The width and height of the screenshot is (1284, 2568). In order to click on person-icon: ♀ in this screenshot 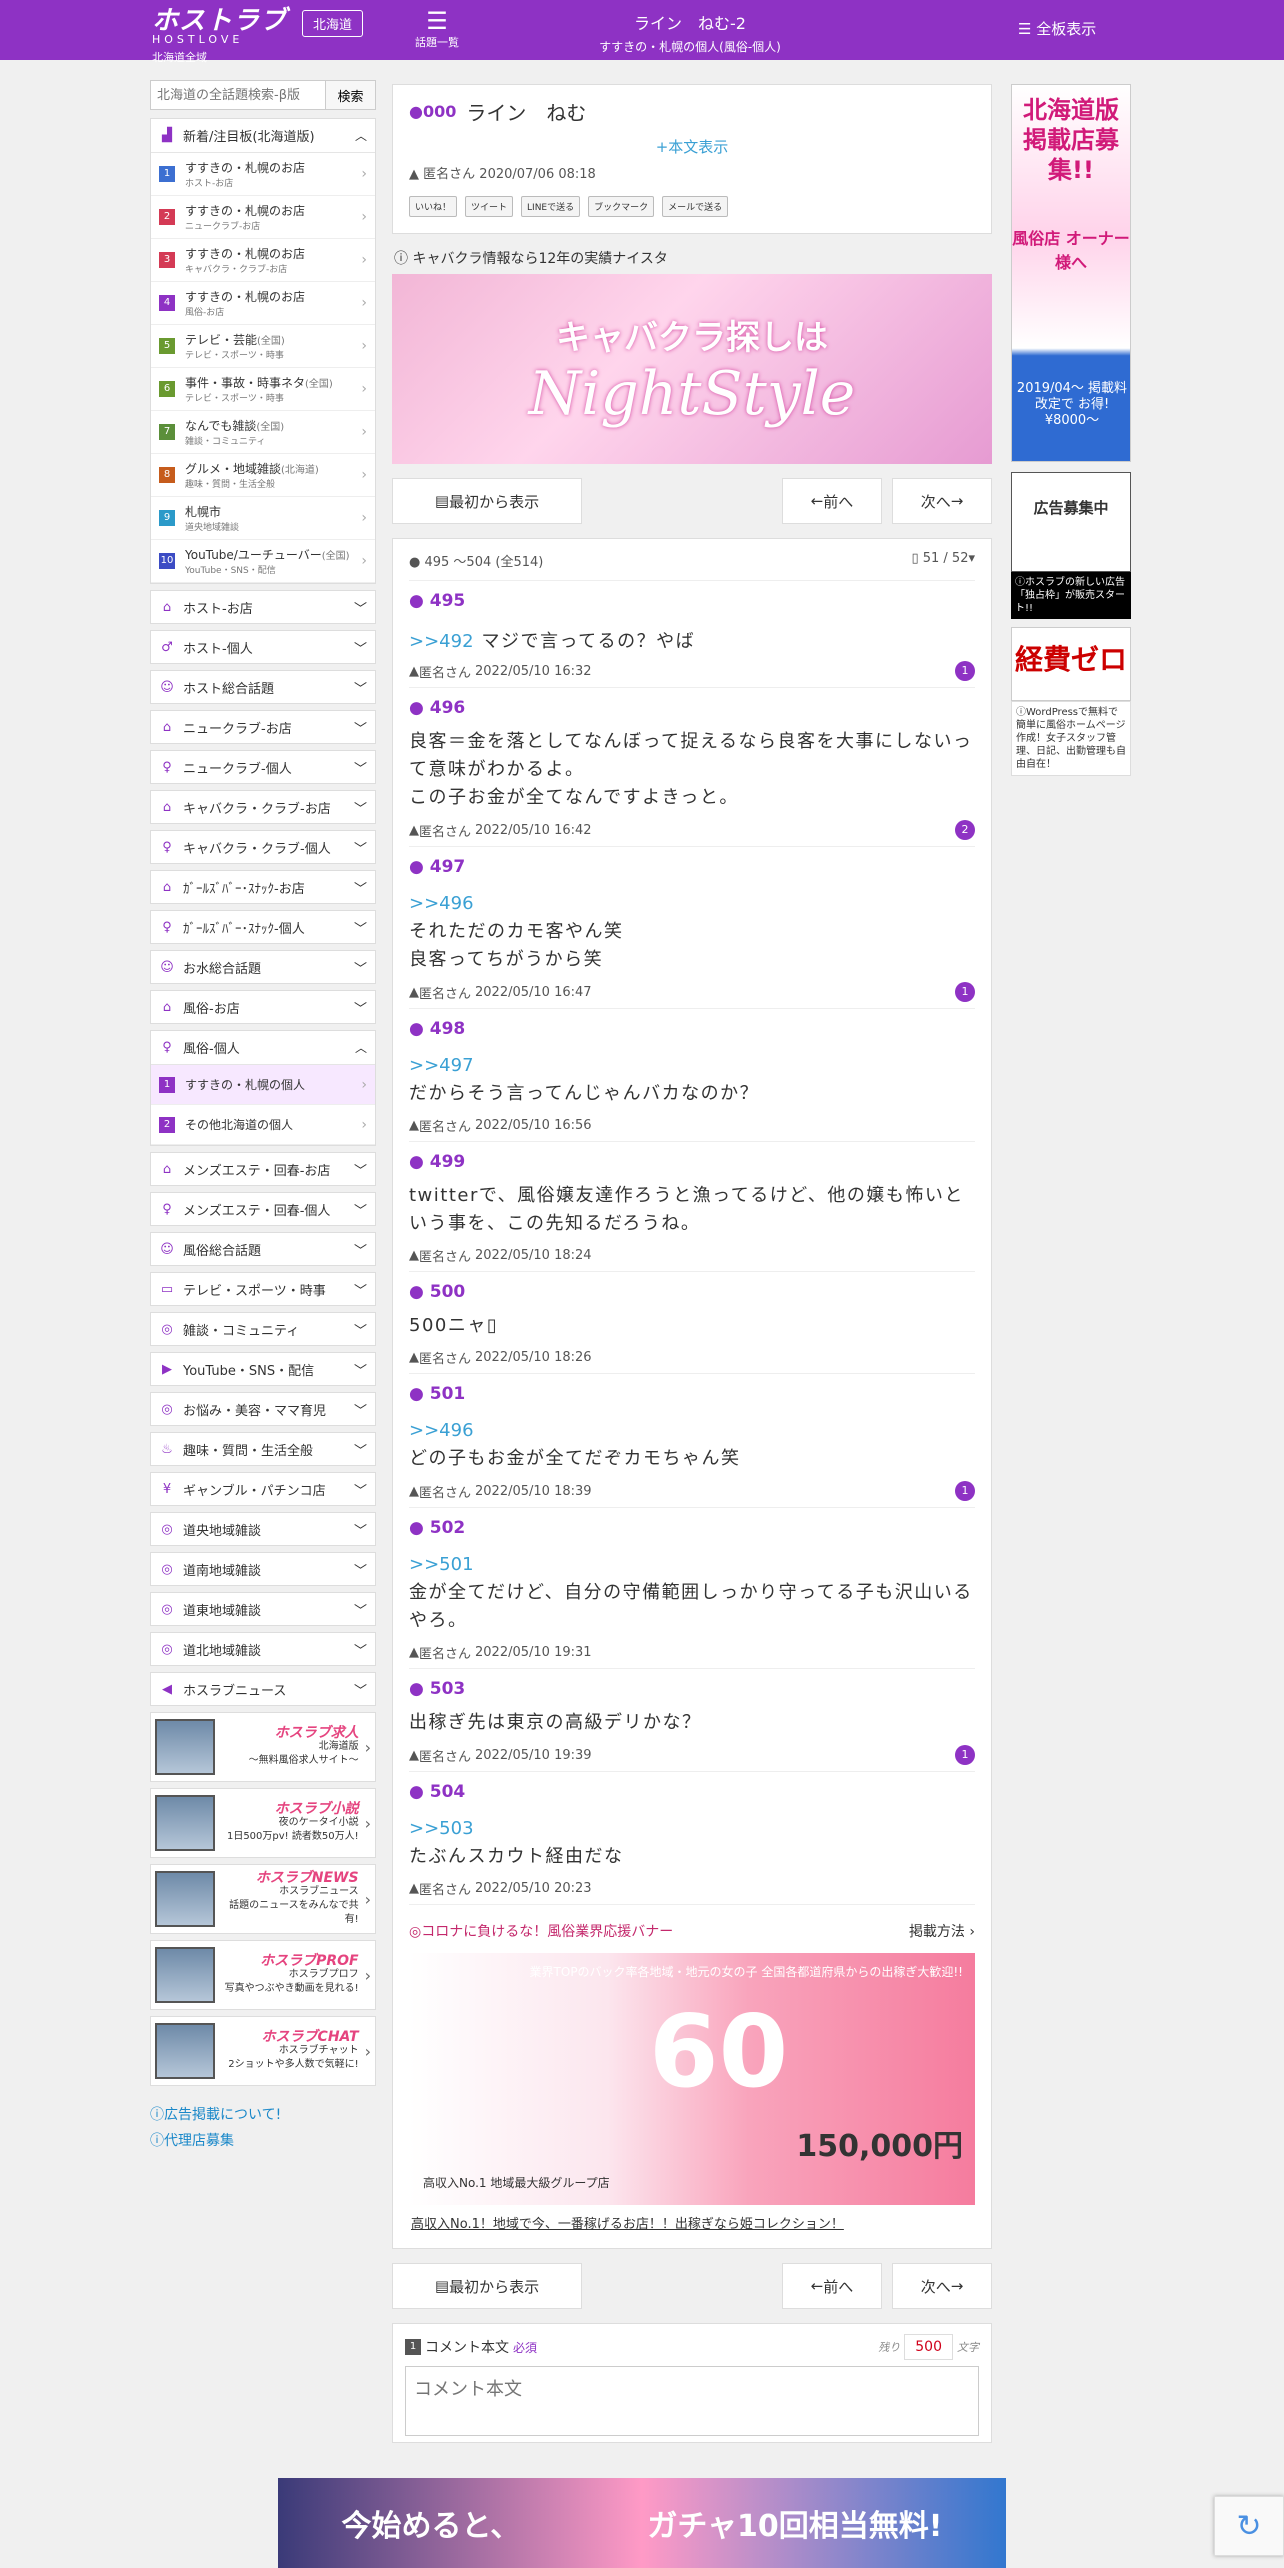, I will do `click(167, 767)`.